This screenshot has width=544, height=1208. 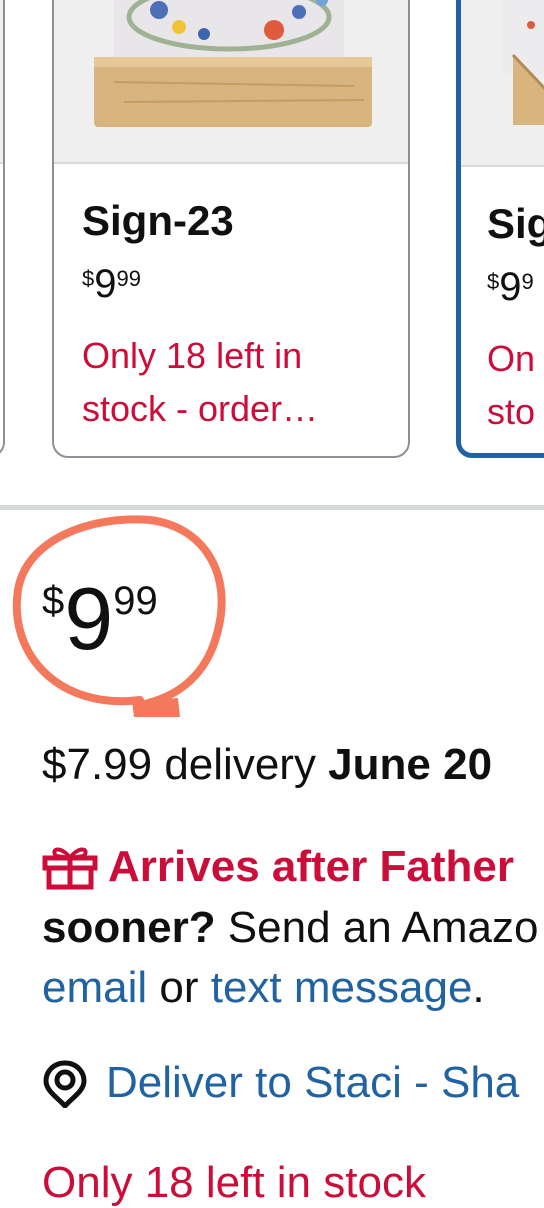 I want to click on text-message-link: text message, so click(x=342, y=987).